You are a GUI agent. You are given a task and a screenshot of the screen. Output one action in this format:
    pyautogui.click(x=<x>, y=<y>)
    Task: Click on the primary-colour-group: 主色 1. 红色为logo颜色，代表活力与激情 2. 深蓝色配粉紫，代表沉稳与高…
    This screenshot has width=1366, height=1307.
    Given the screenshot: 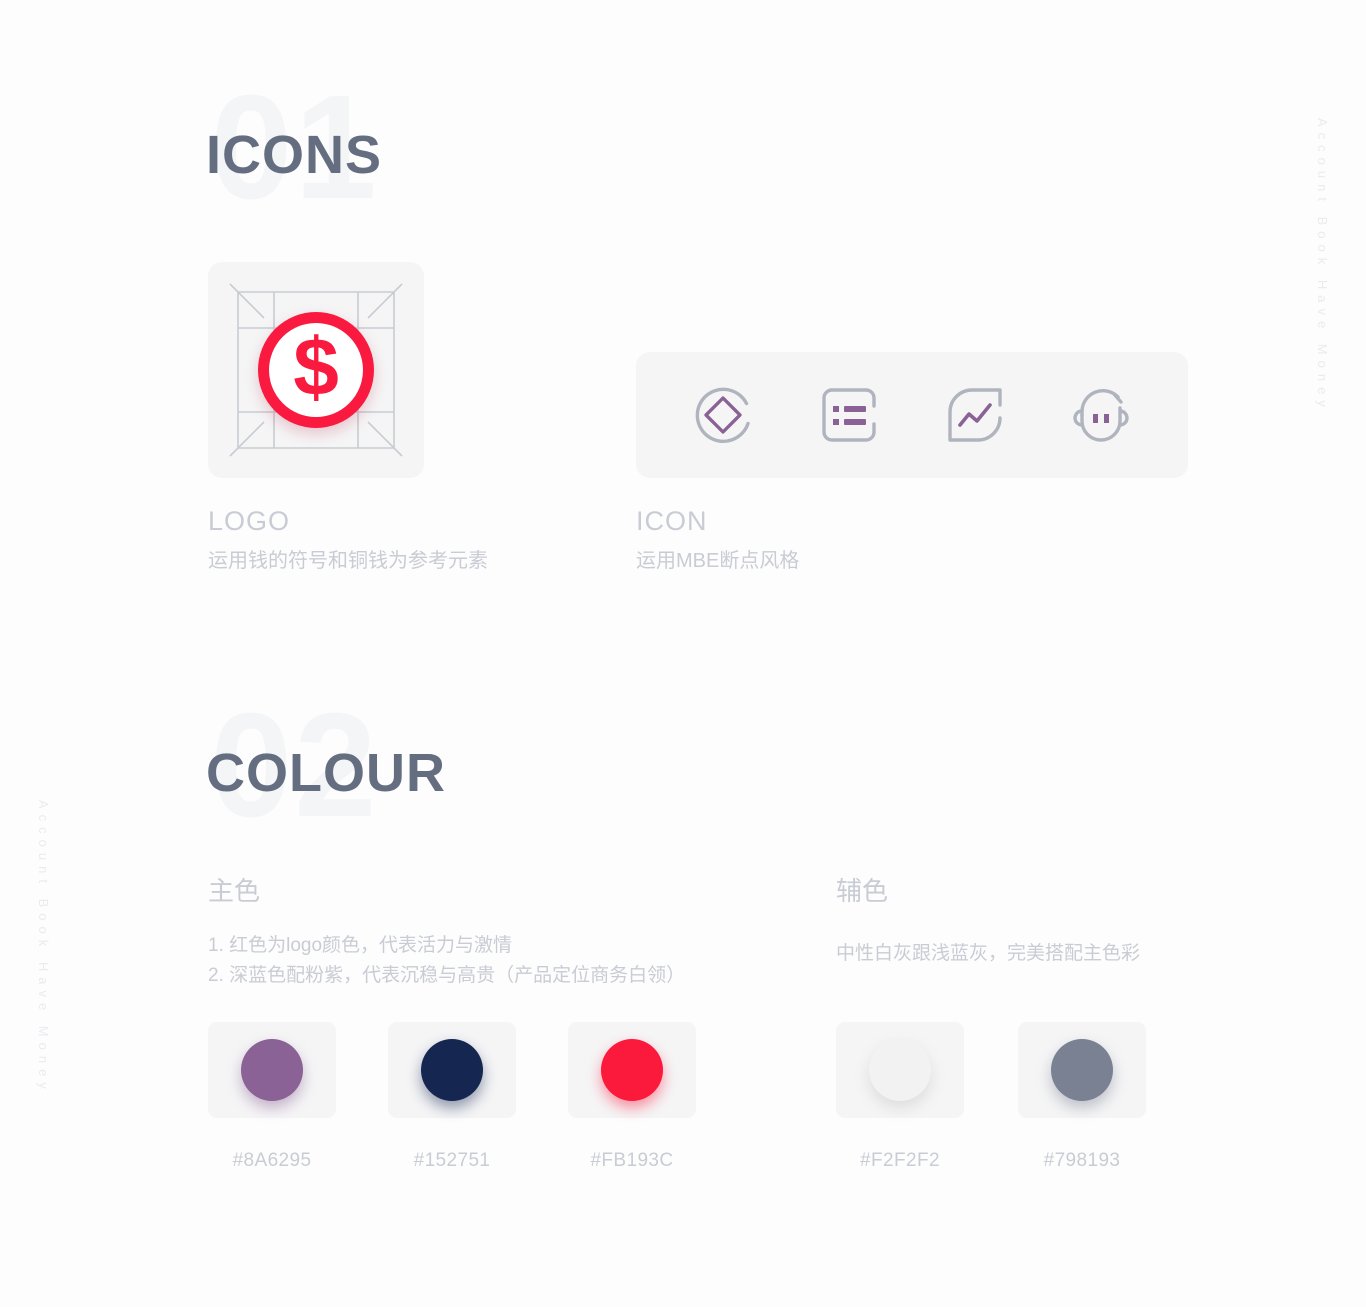 What is the action you would take?
    pyautogui.click(x=446, y=933)
    